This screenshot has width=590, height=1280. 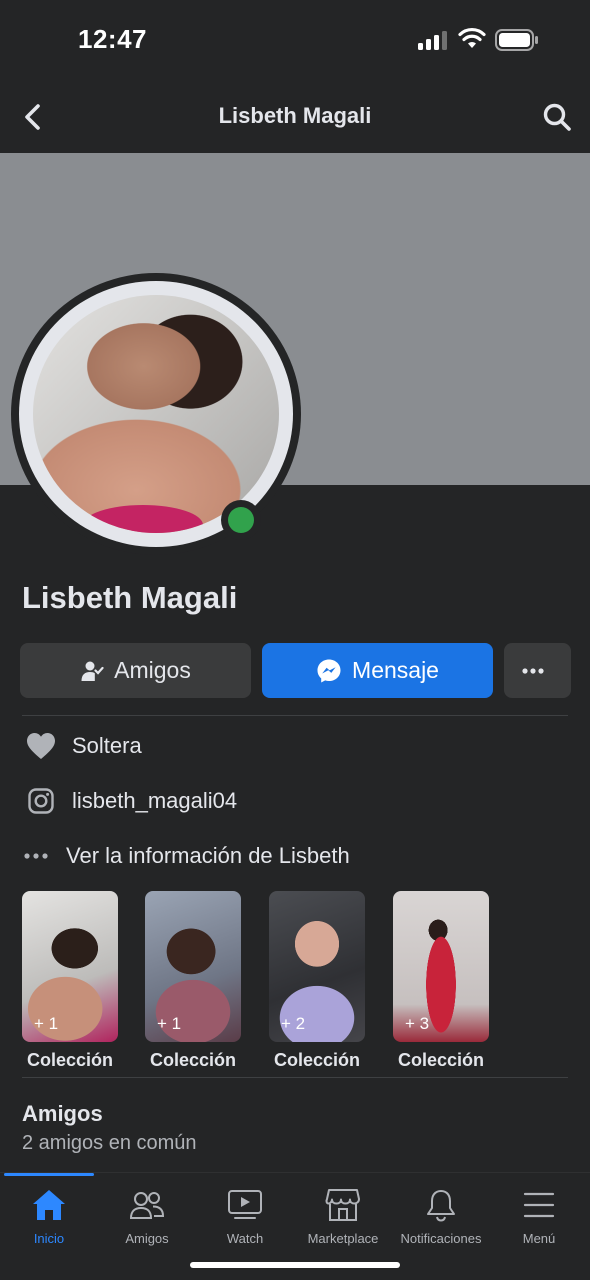 I want to click on nav-item-watch: Watch, so click(x=245, y=1216).